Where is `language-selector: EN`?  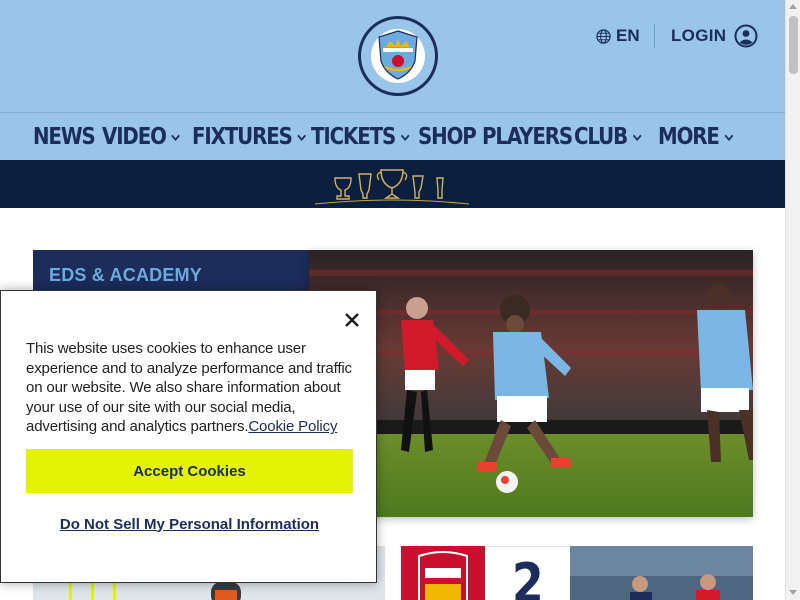
language-selector: EN is located at coordinates (618, 36).